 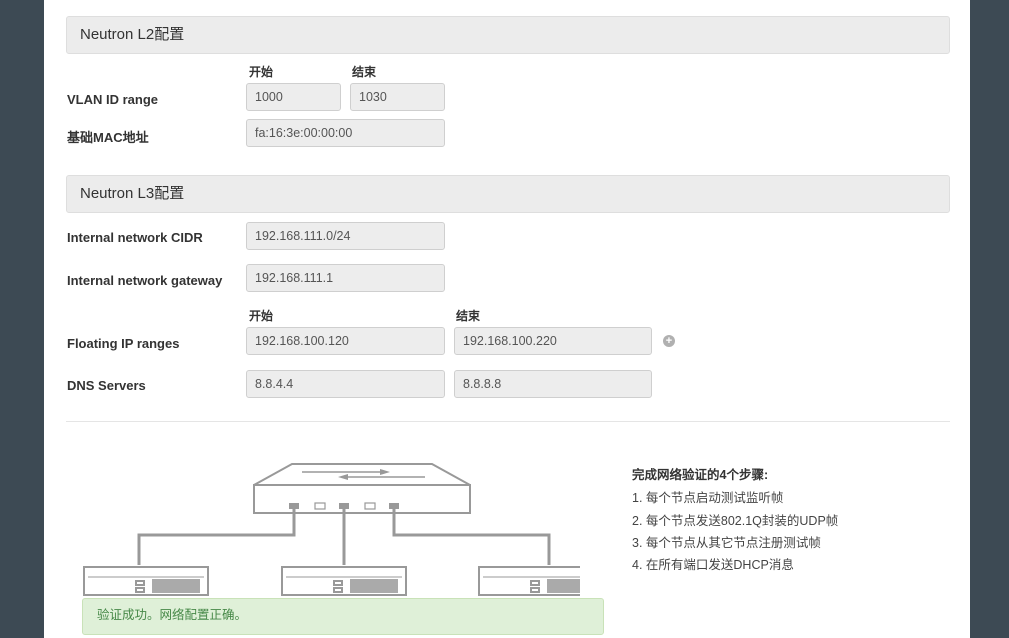 What do you see at coordinates (135, 237) in the screenshot?
I see `internal-cidr-label: Internal network CIDR` at bounding box center [135, 237].